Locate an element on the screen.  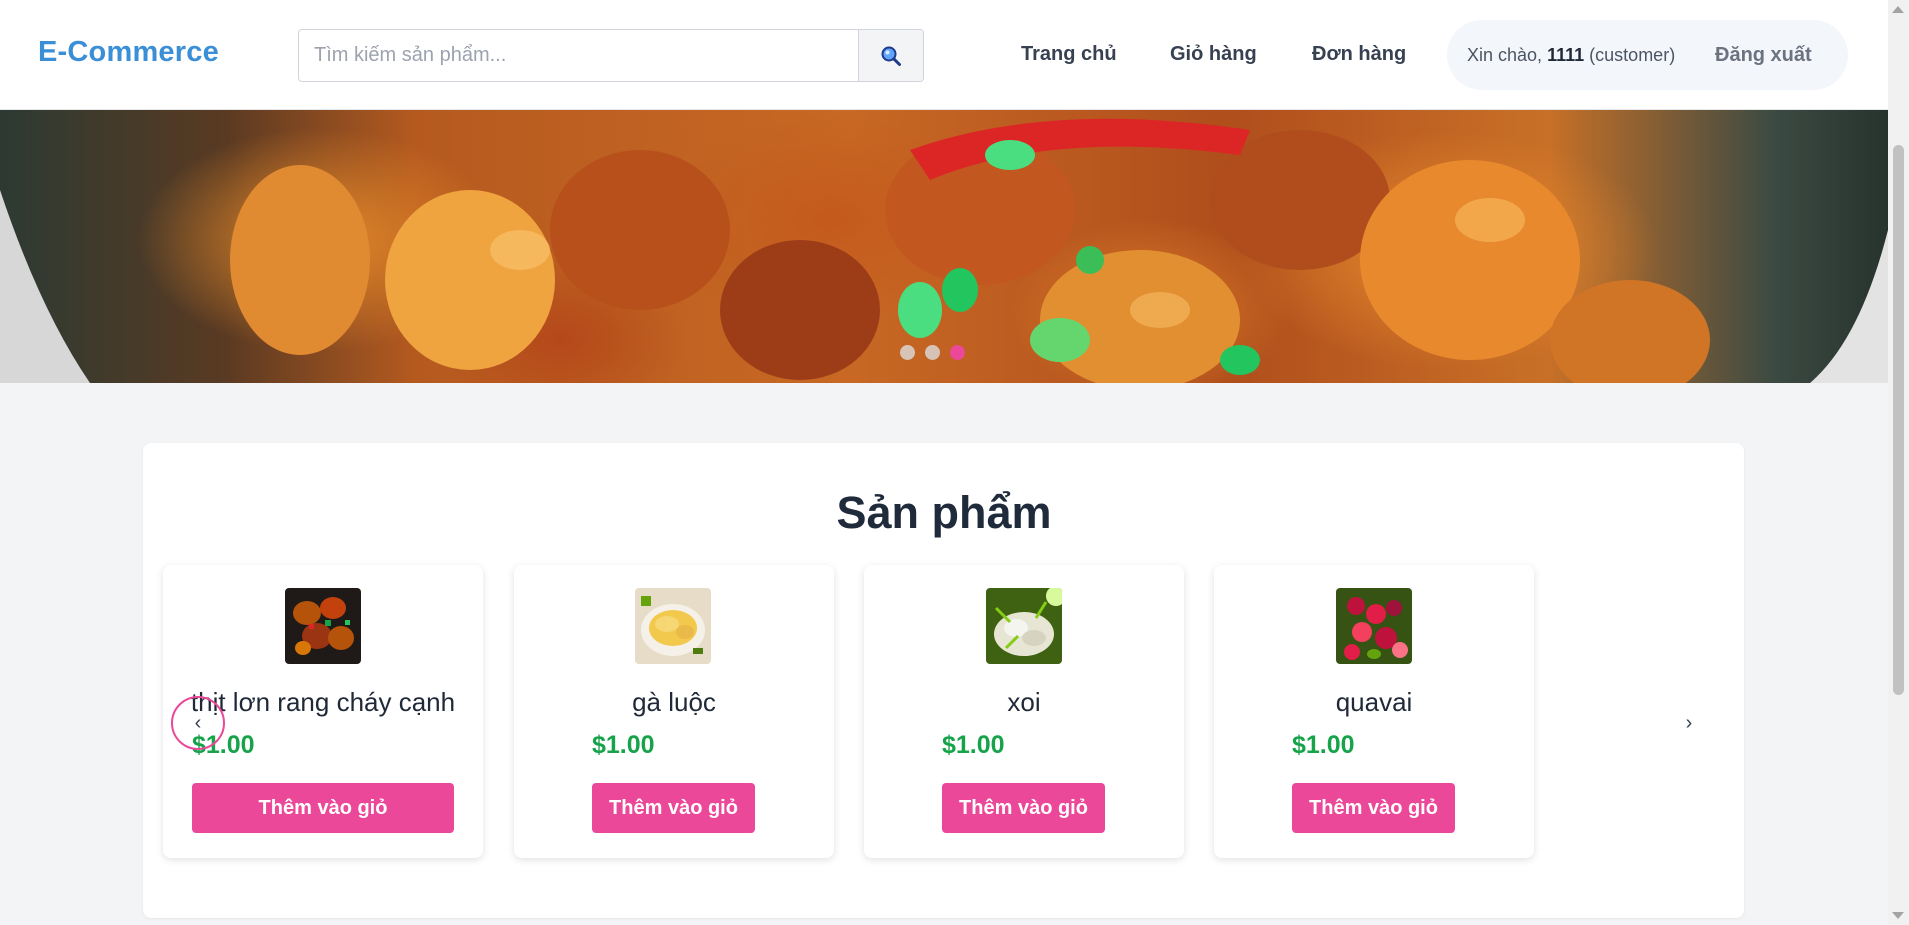
username: 1111 is located at coordinates (1566, 54).